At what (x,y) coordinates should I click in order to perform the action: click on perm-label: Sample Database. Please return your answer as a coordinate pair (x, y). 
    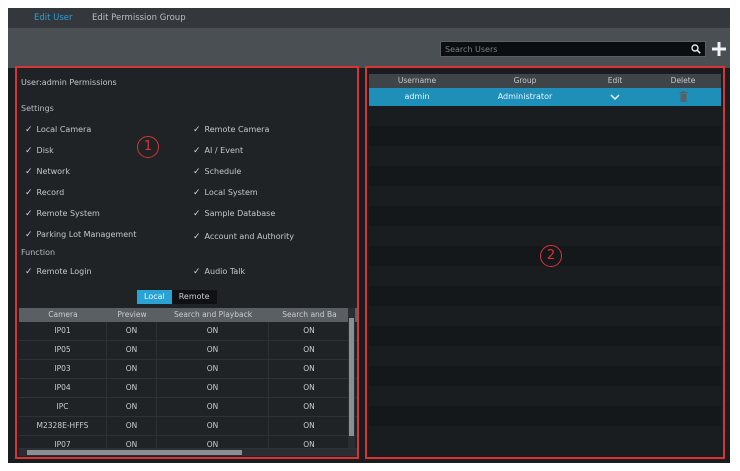
    Looking at the image, I should click on (240, 213).